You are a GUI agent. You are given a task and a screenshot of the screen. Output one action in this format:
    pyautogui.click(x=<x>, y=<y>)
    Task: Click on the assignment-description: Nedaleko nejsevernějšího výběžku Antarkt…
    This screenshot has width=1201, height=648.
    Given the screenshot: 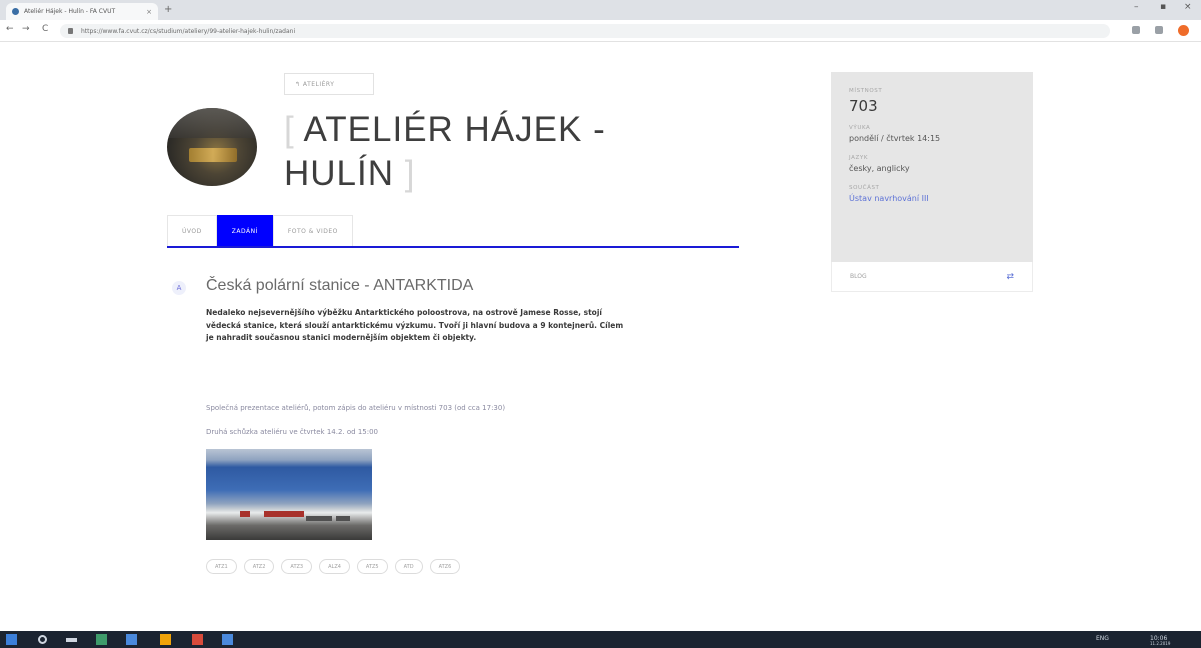 What is the action you would take?
    pyautogui.click(x=415, y=325)
    